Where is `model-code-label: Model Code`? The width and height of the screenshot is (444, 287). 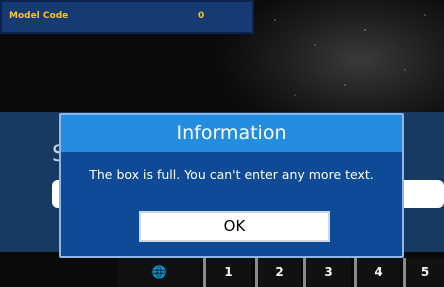
model-code-label: Model Code is located at coordinates (39, 16).